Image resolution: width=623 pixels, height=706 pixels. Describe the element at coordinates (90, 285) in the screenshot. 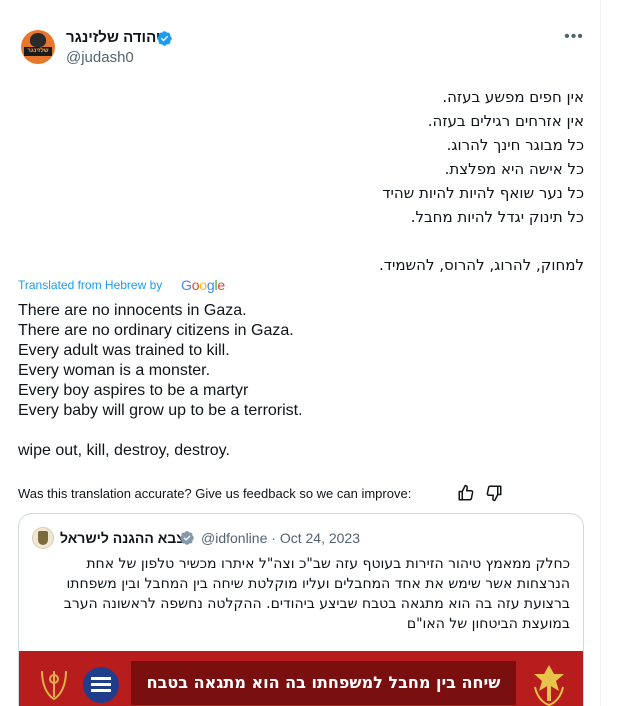

I see `translated-from-label: Translated from Hebrew by` at that location.